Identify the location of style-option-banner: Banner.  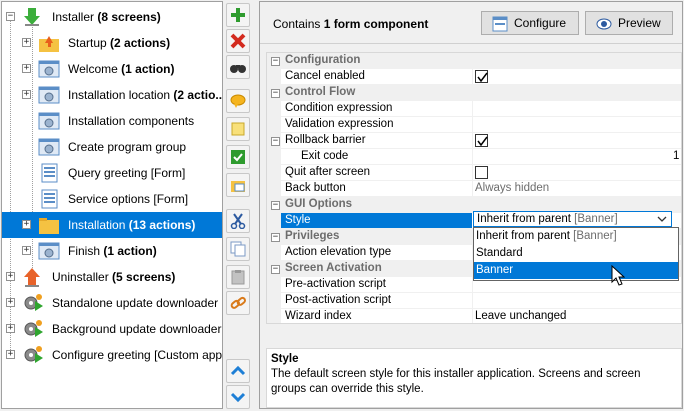
(576, 270).